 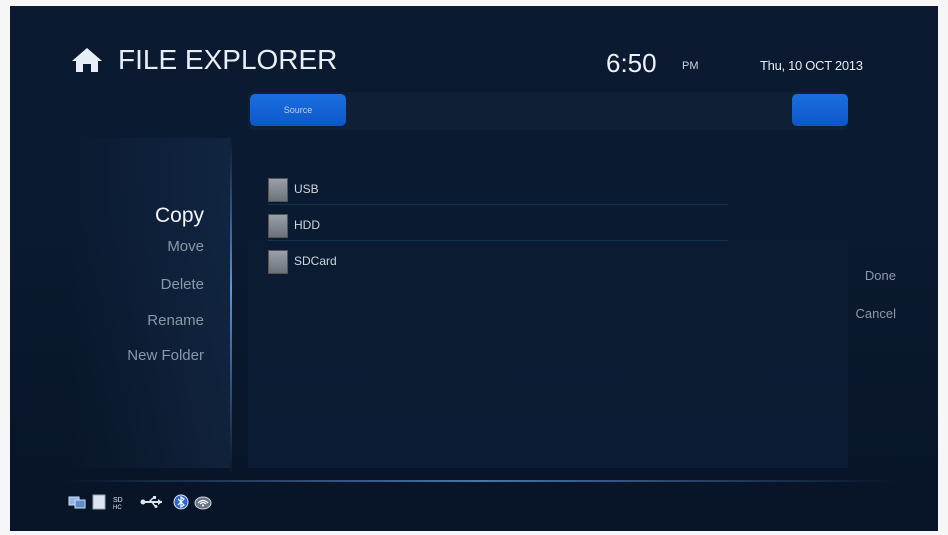 I want to click on file-item-sdcard: SDCard, so click(x=498, y=263).